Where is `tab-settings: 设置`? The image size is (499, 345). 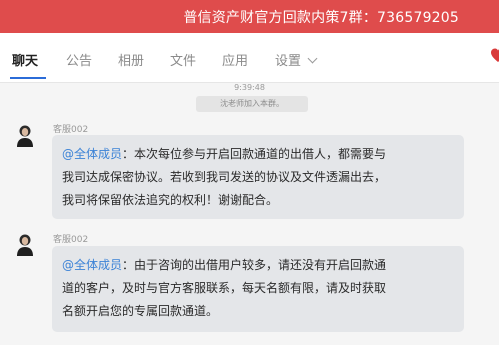 tab-settings: 设置 is located at coordinates (296, 59).